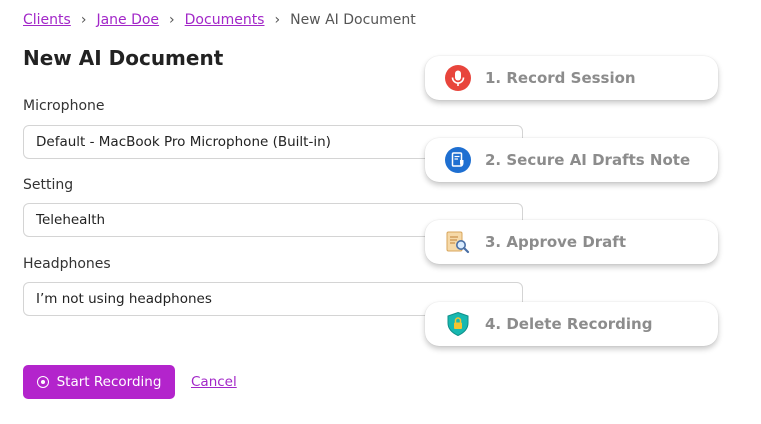 Image resolution: width=761 pixels, height=424 pixels. Describe the element at coordinates (458, 242) in the screenshot. I see `document-search-icon` at that location.